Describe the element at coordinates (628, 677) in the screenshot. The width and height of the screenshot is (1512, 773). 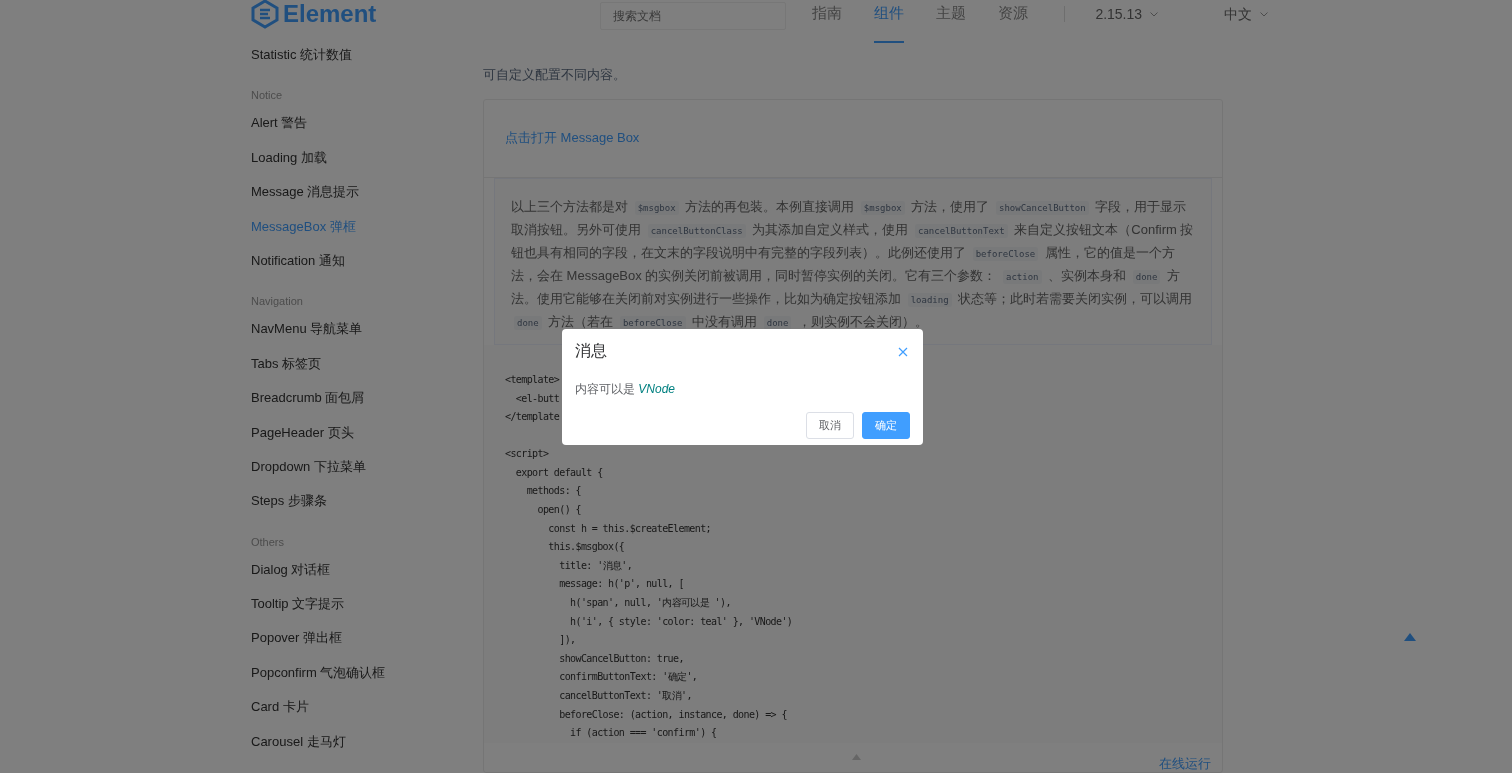
I see `code-line: confirmButtonText: '确定',` at that location.